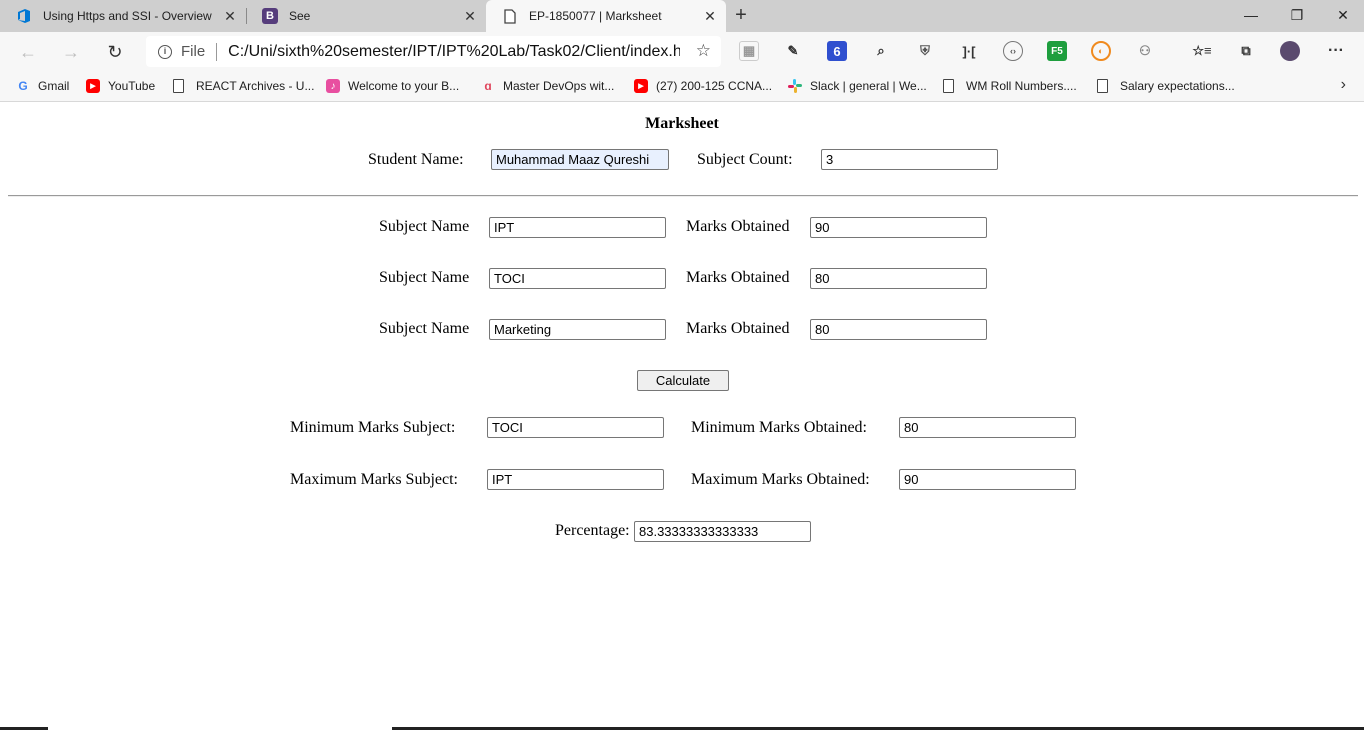 The width and height of the screenshot is (1364, 730). What do you see at coordinates (300, 16) in the screenshot?
I see `tab-title: See` at bounding box center [300, 16].